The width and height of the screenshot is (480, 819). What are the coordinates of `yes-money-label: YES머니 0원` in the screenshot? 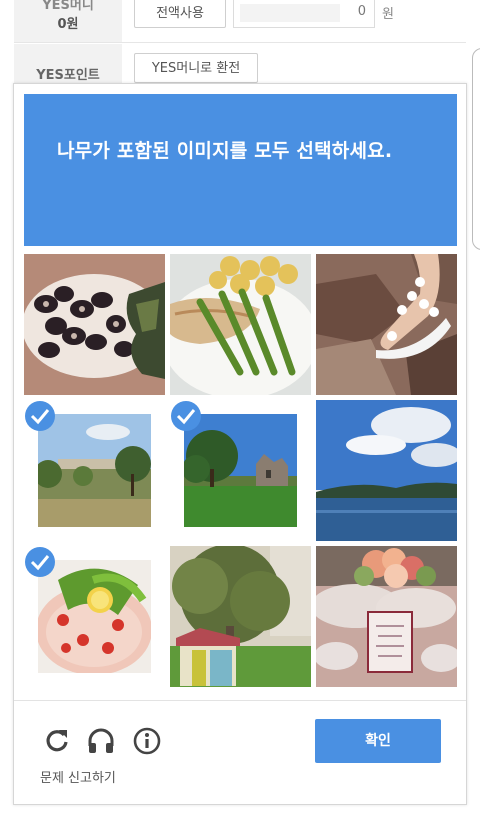 It's located at (68, 21).